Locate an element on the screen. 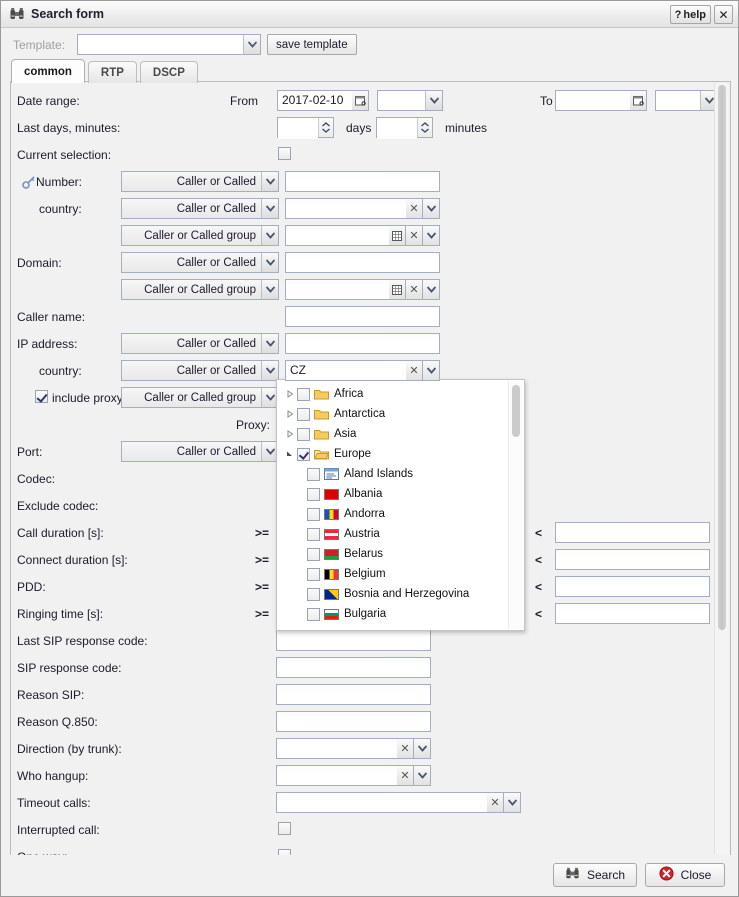  tab-rtp: RTP is located at coordinates (112, 72).